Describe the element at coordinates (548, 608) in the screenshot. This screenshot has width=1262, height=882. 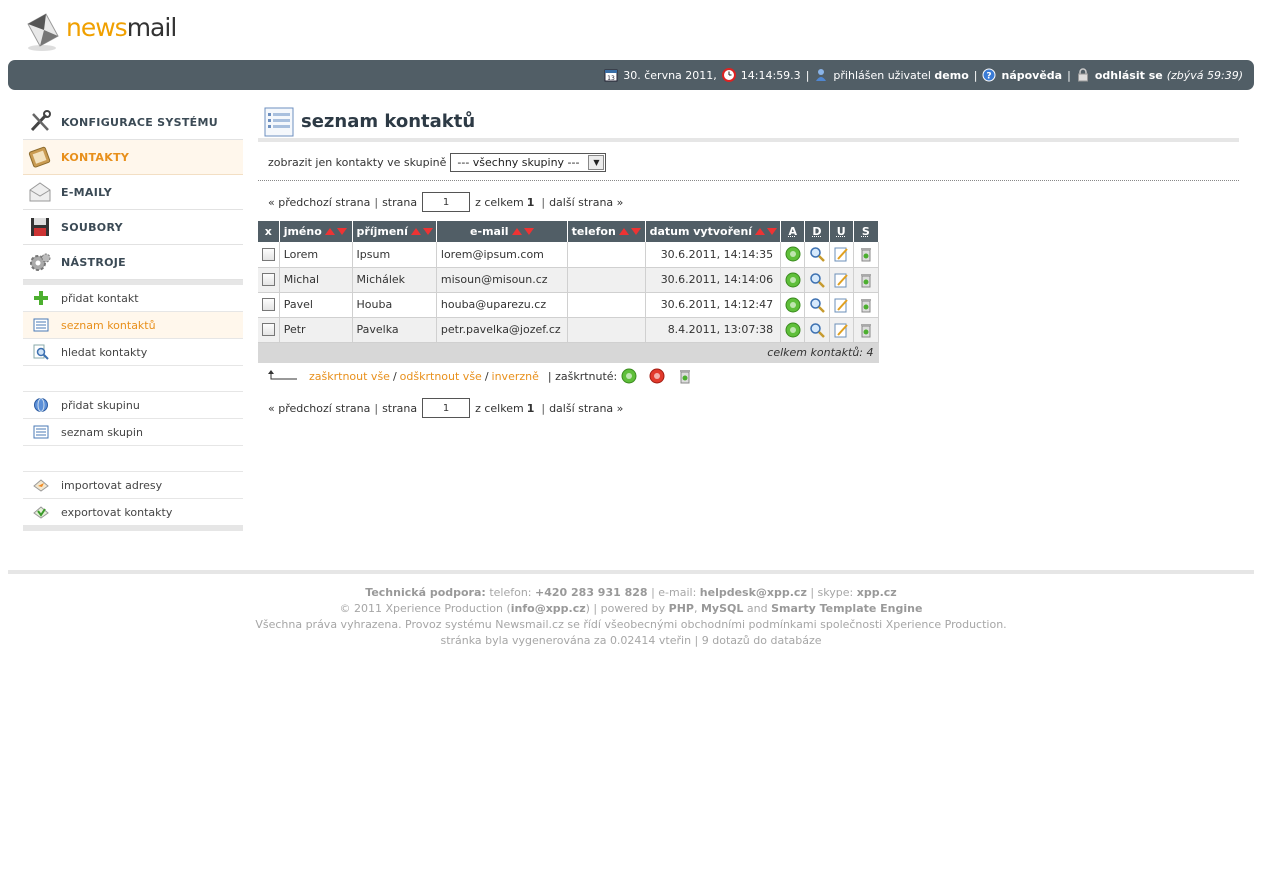
I see `info-email-link: info@xpp.cz` at that location.